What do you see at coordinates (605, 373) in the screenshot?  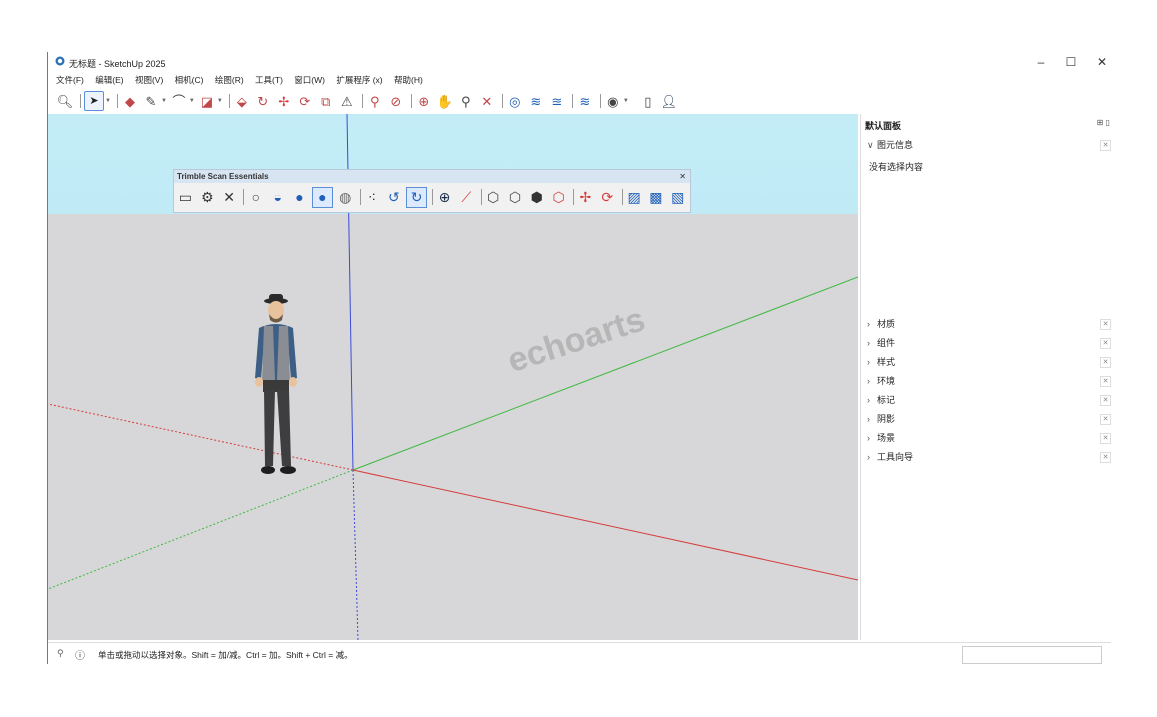 I see `green-axis` at bounding box center [605, 373].